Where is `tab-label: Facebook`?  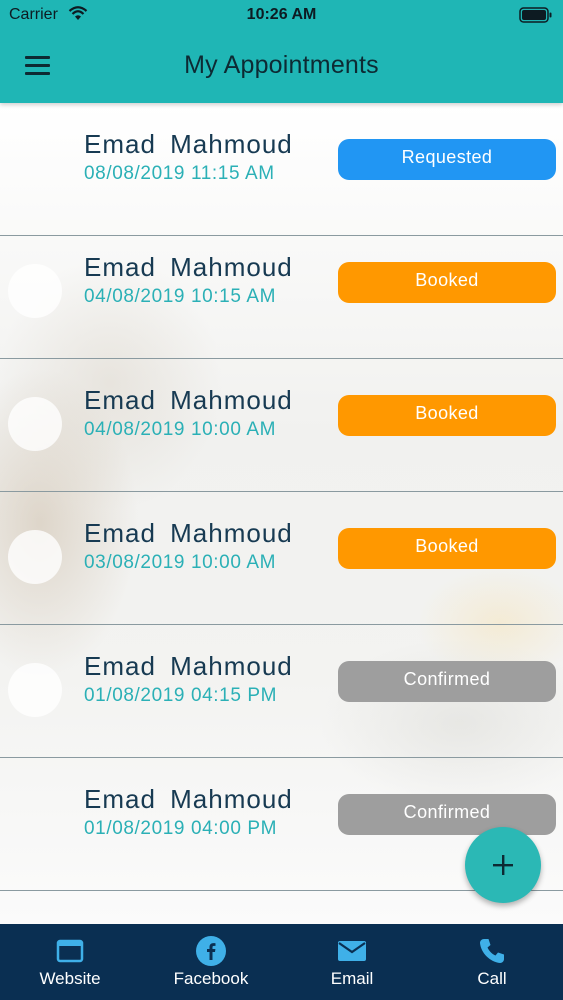
tab-label: Facebook is located at coordinates (211, 978).